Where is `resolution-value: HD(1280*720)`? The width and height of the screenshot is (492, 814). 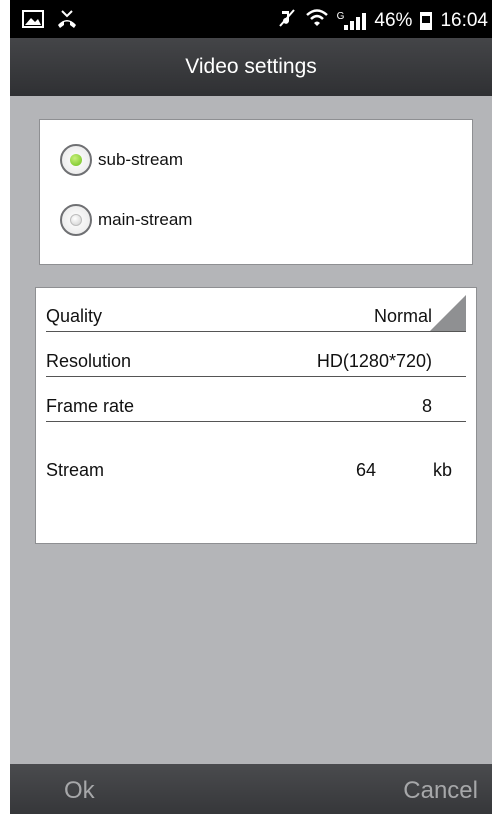
resolution-value: HD(1280*720) is located at coordinates (374, 361).